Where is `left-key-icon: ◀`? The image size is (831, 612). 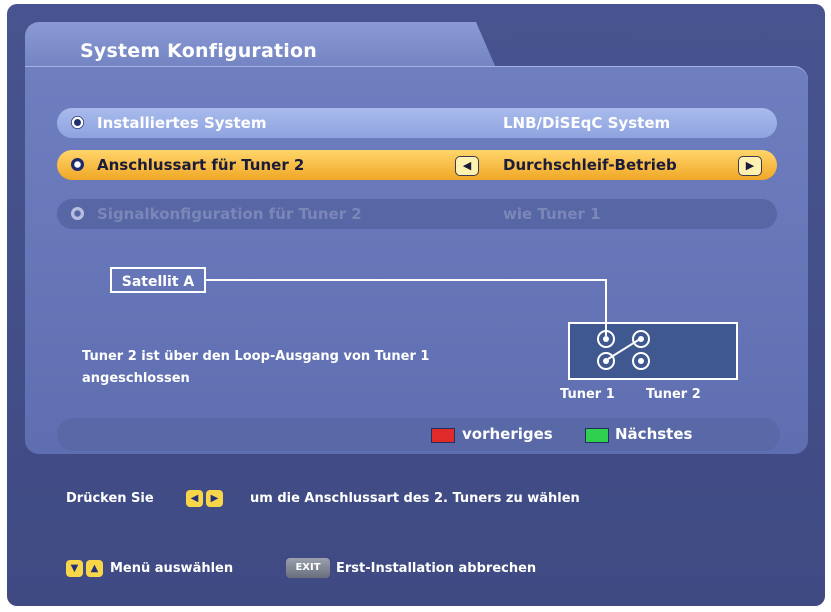 left-key-icon: ◀ is located at coordinates (194, 498).